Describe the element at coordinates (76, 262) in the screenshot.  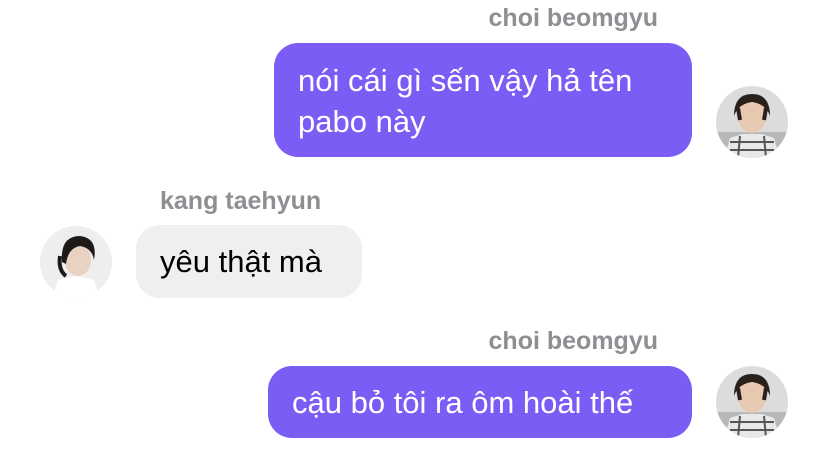
I see `taehyun-avatar-icon` at that location.